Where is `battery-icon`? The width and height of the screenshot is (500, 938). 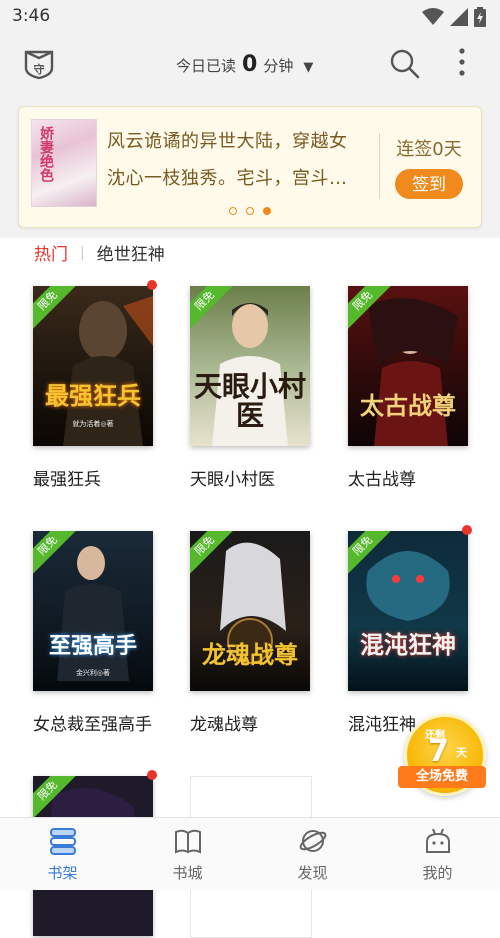 battery-icon is located at coordinates (480, 17).